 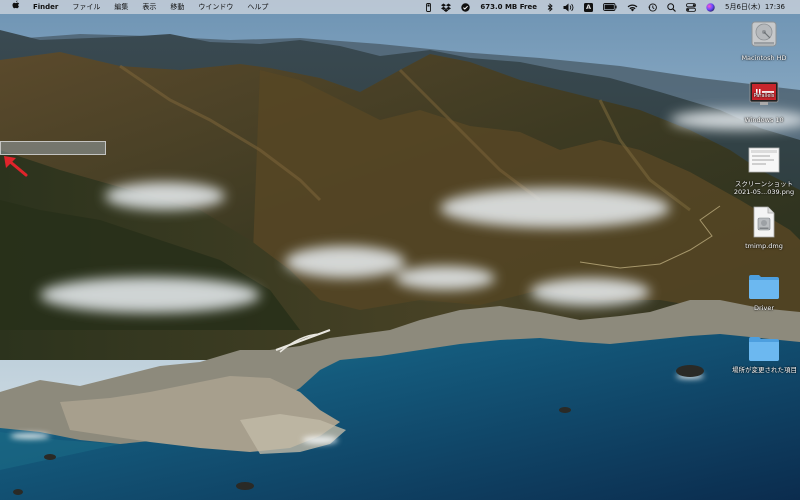 What do you see at coordinates (632, 7) in the screenshot?
I see `wifi-icon` at bounding box center [632, 7].